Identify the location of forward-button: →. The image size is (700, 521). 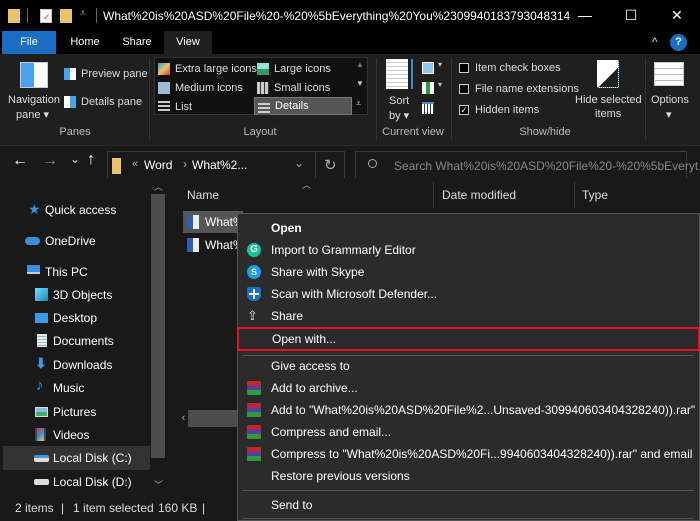
(50, 161).